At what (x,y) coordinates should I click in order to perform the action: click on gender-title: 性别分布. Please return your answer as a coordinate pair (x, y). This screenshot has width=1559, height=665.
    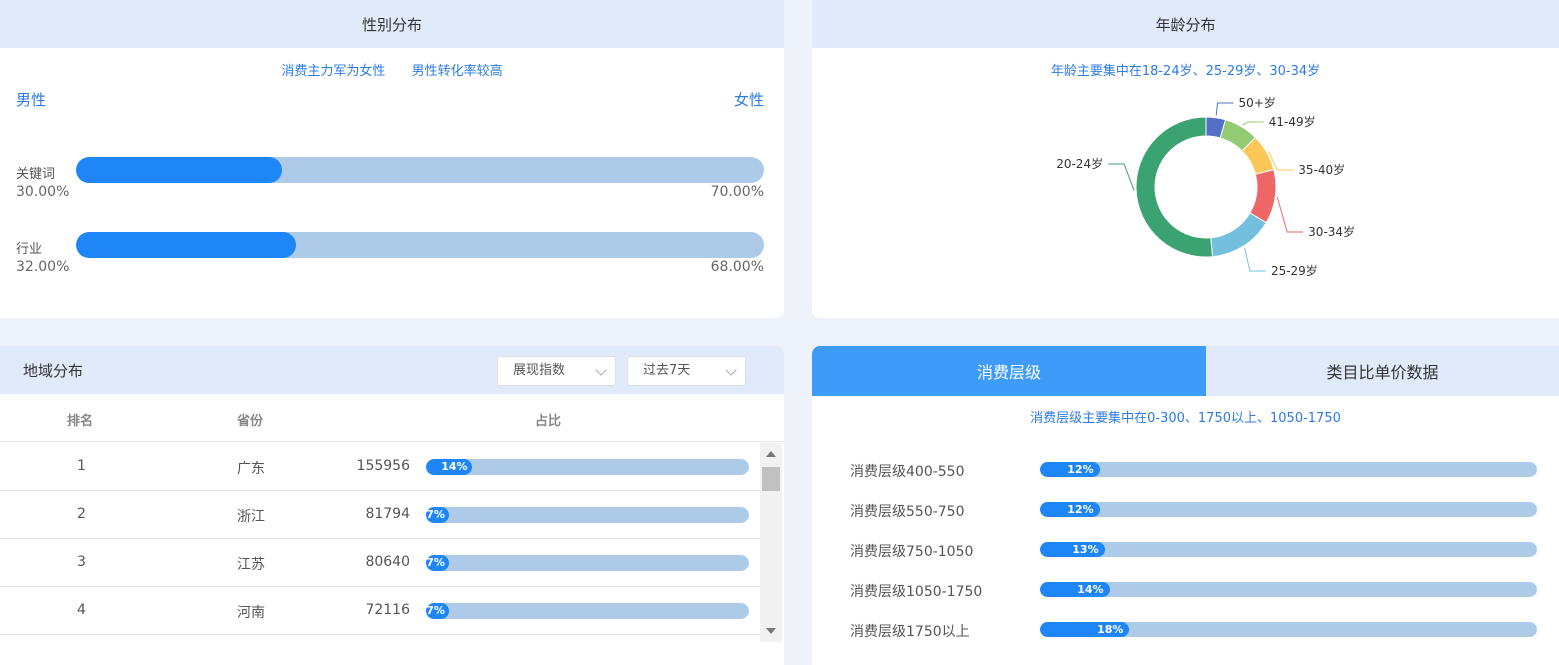
    Looking at the image, I should click on (392, 24).